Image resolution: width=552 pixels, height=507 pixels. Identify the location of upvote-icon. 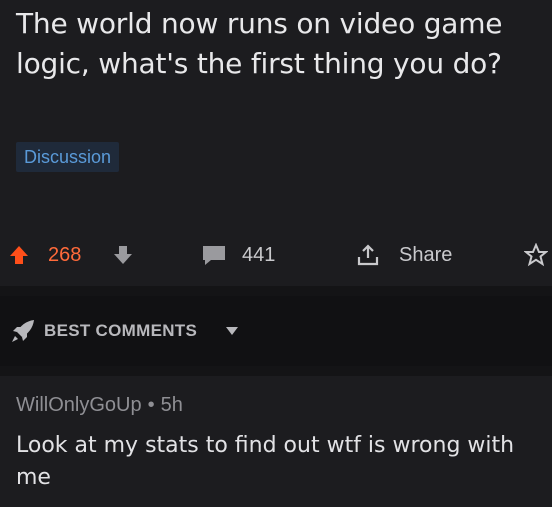
(19, 255).